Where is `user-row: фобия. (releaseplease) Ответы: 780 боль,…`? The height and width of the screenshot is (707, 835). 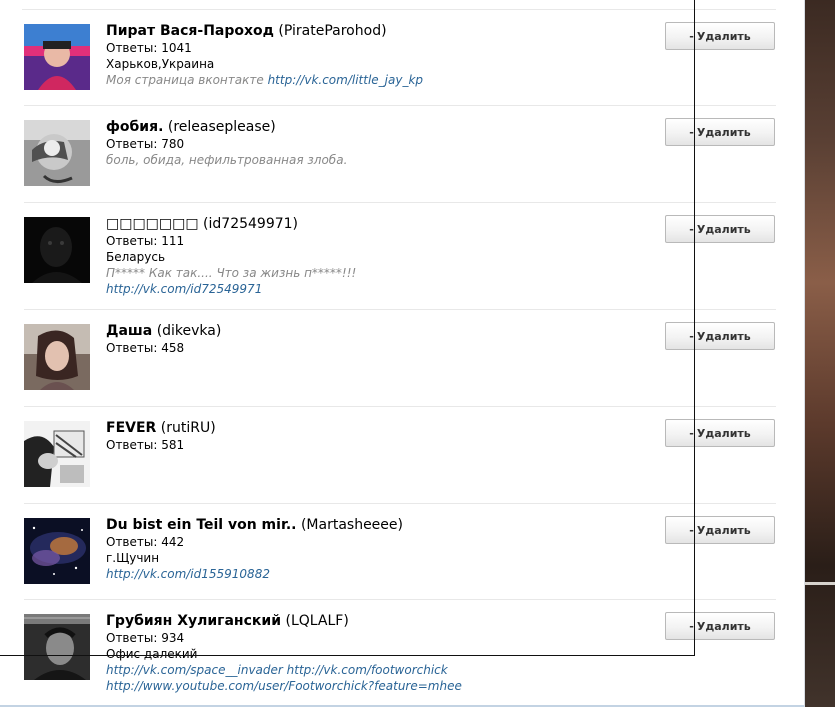
user-row: фобия. (releaseplease) Ответы: 780 боль,… is located at coordinates (400, 154).